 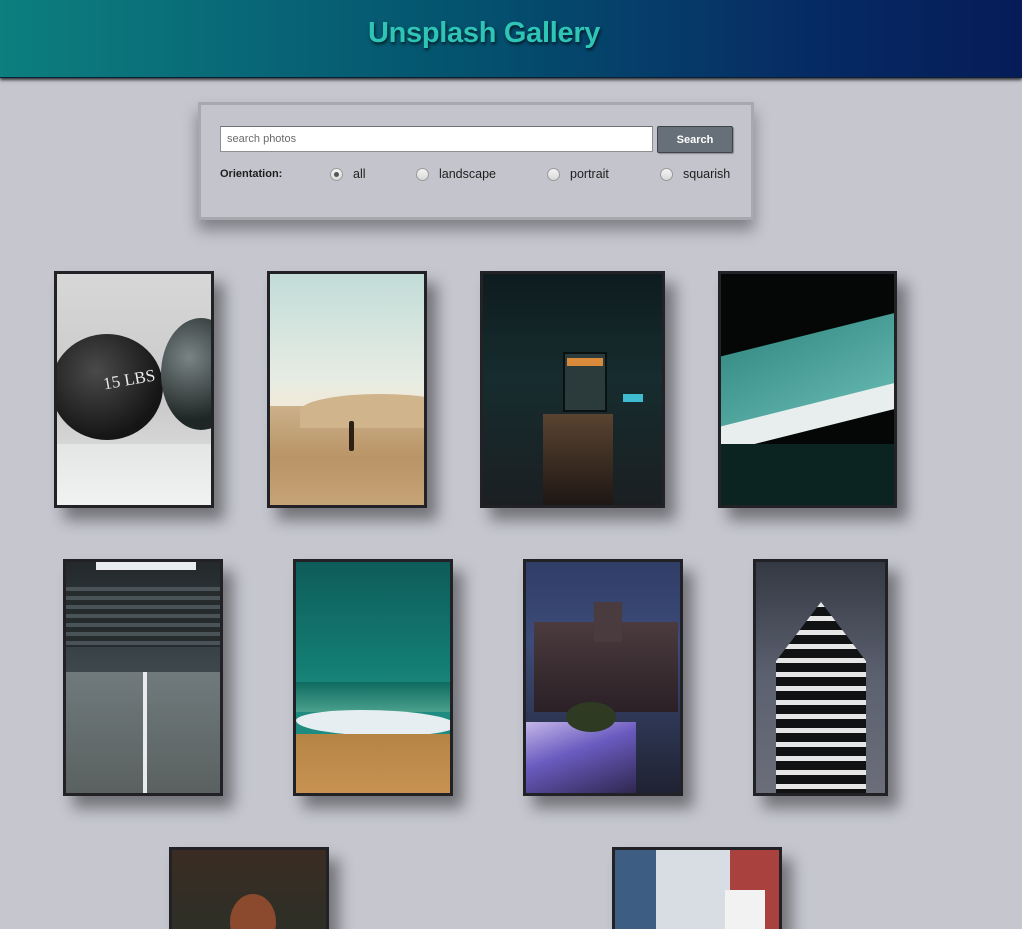 I want to click on gallery-photo-teal-architecture, so click(x=807, y=389).